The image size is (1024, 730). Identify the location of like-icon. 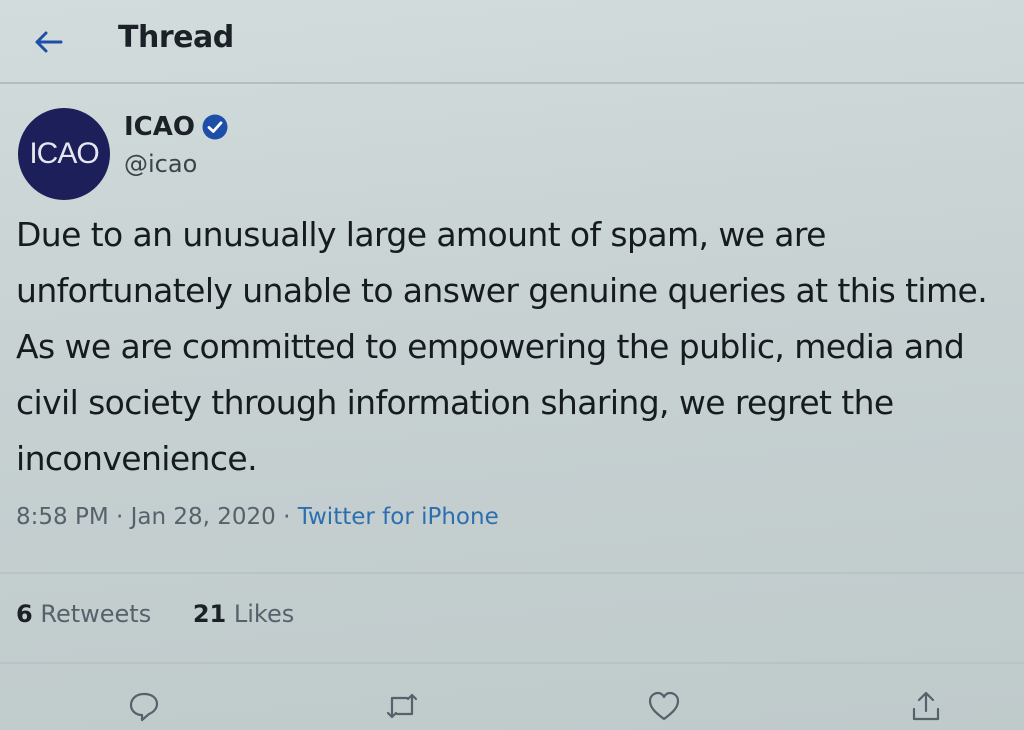
(664, 706).